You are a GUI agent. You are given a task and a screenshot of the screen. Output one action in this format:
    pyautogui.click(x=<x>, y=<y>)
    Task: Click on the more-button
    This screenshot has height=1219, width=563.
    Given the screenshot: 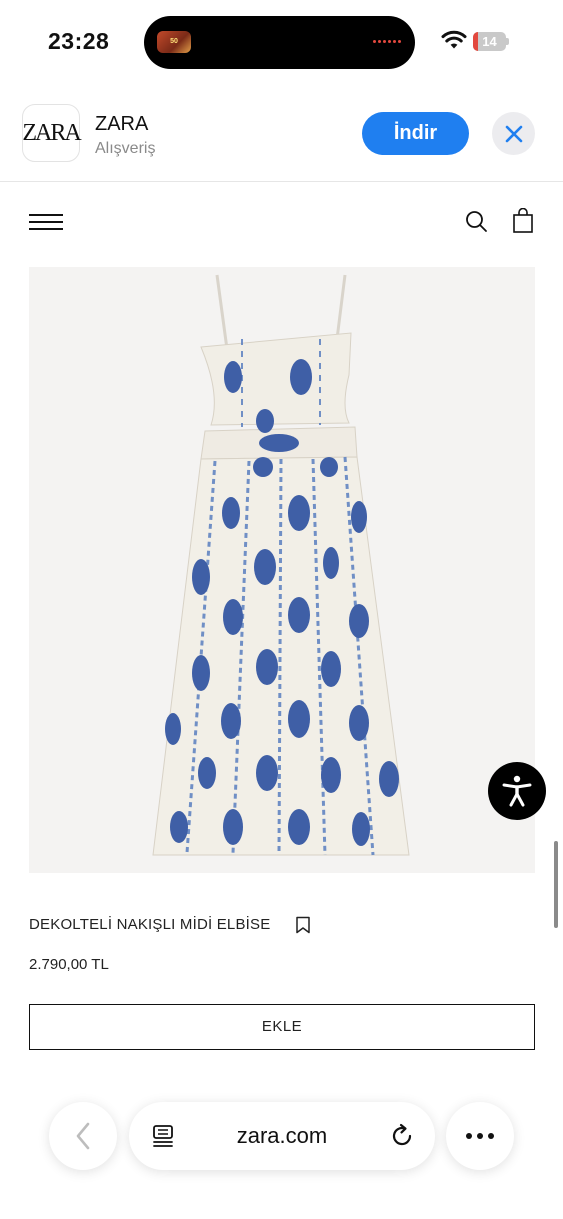 What is the action you would take?
    pyautogui.click(x=480, y=1136)
    